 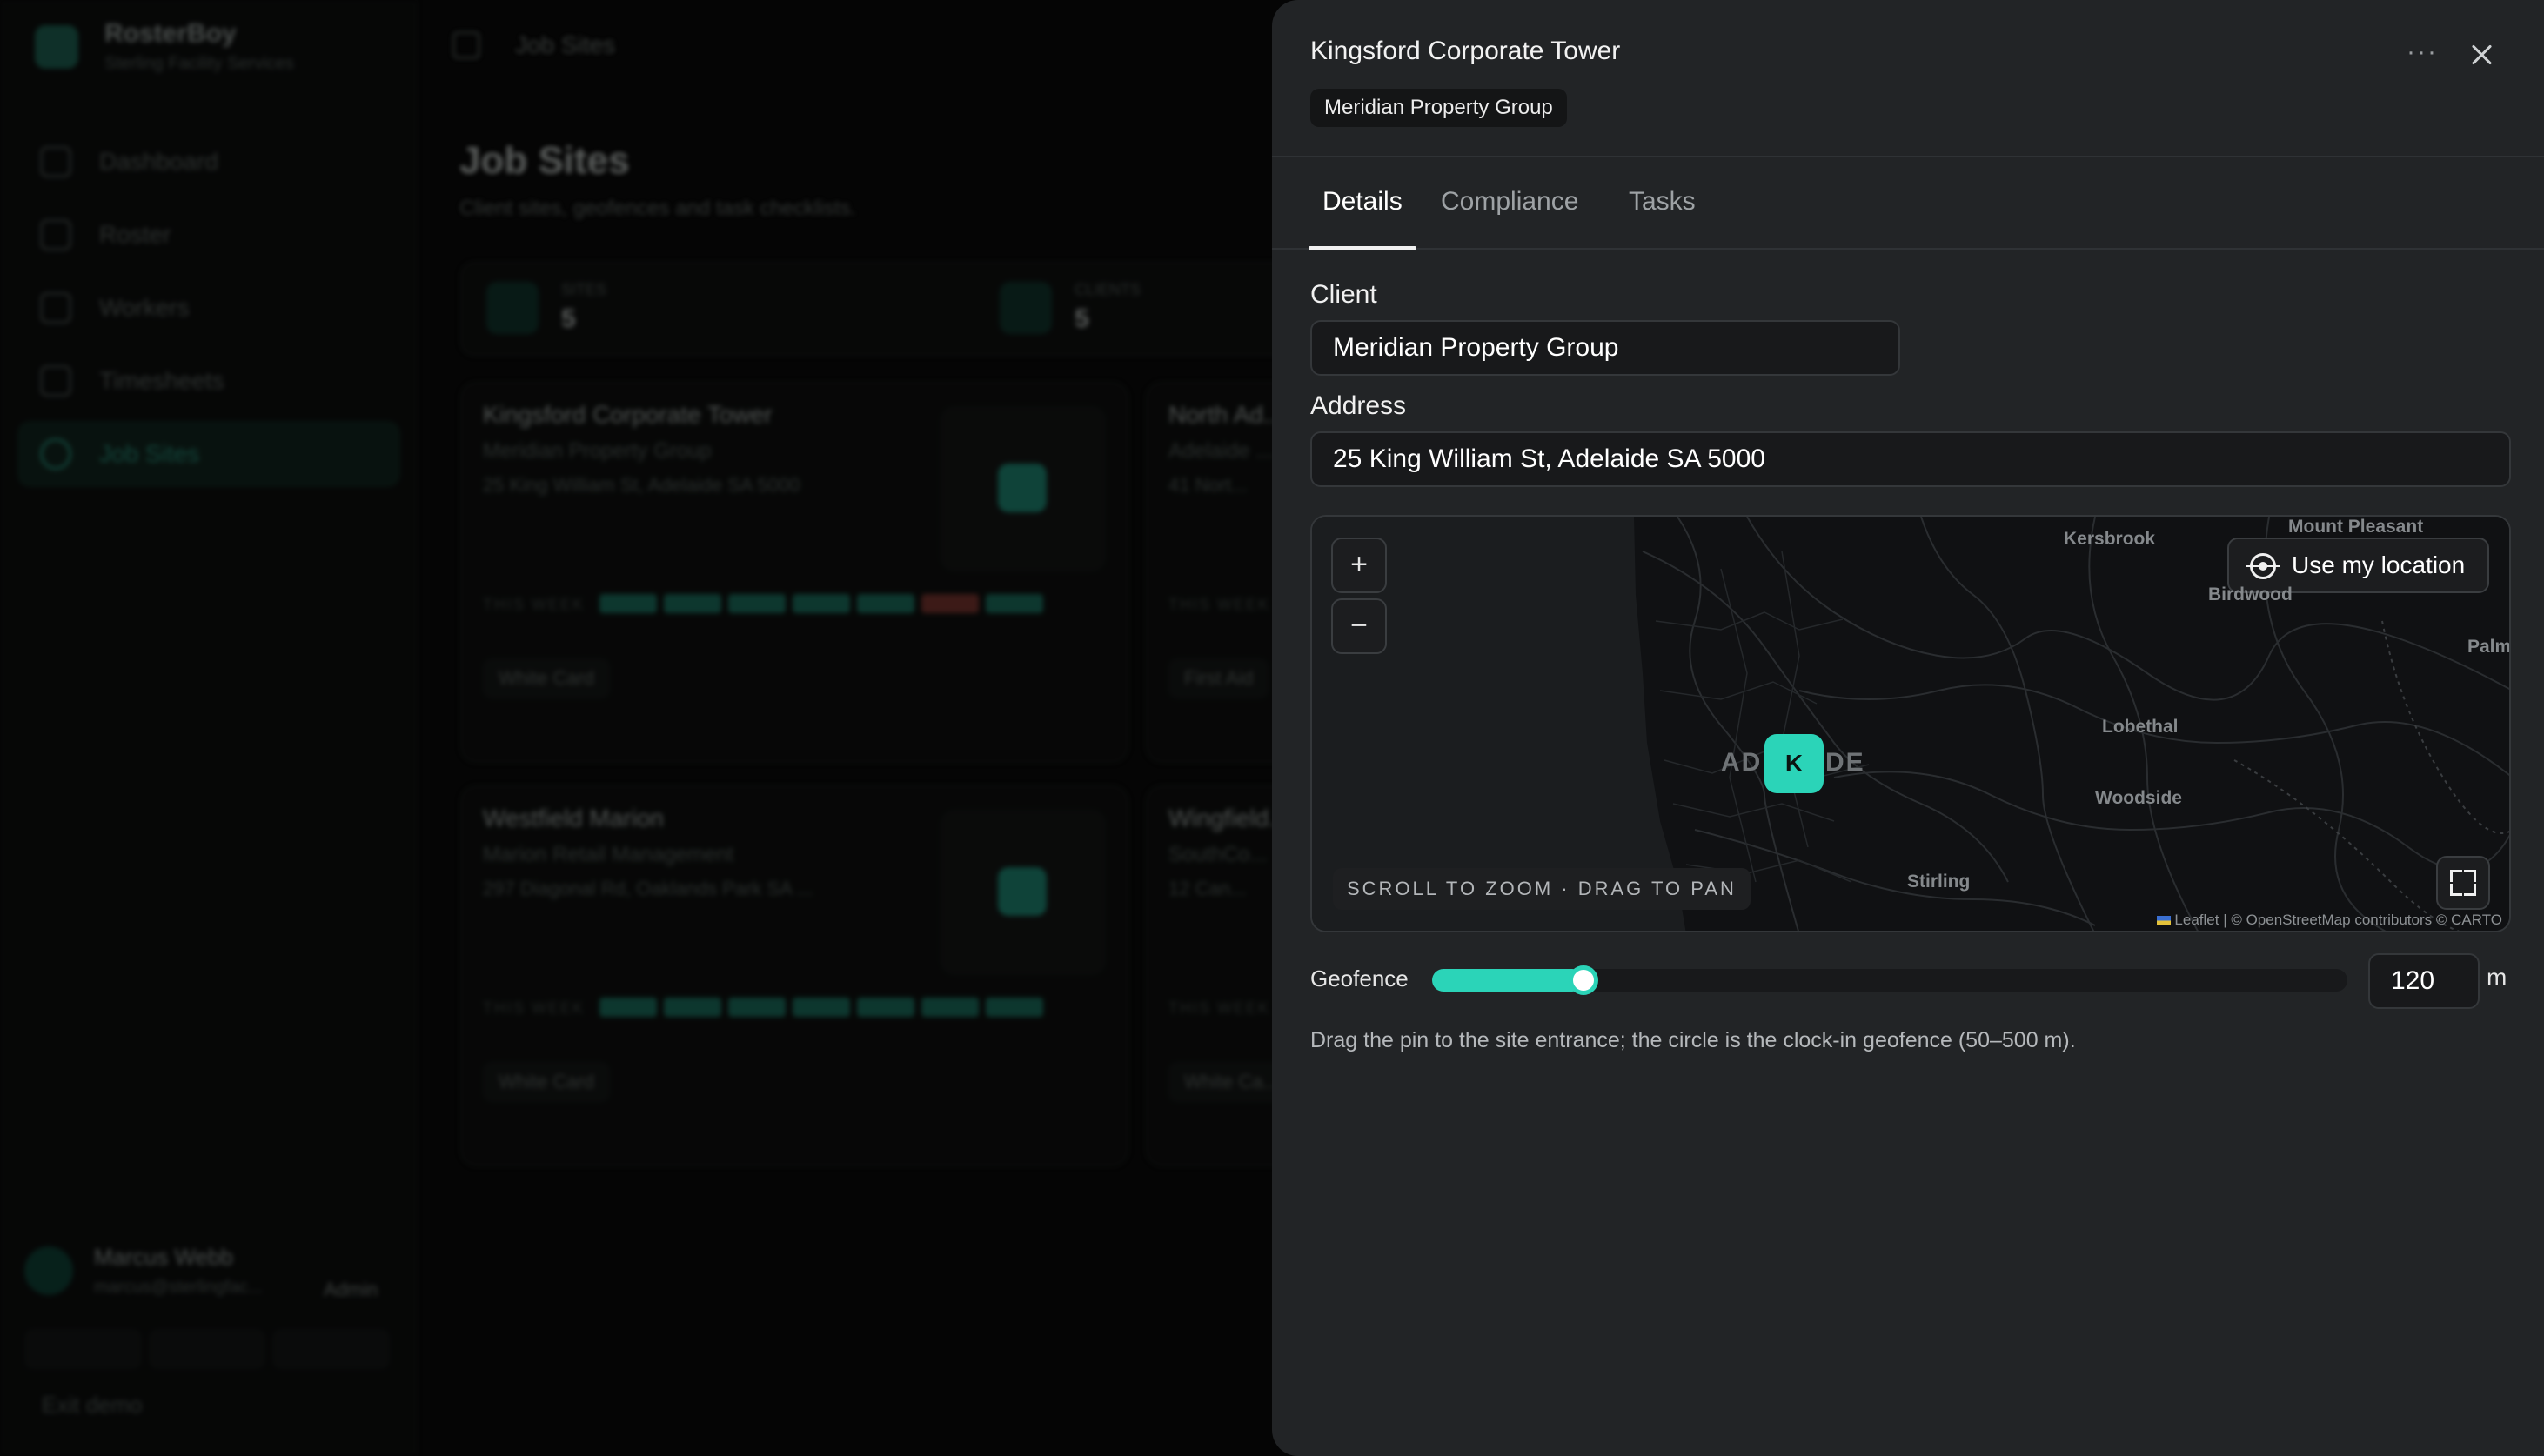 I want to click on stat-clients: CLIENTS 5, so click(x=1070, y=307).